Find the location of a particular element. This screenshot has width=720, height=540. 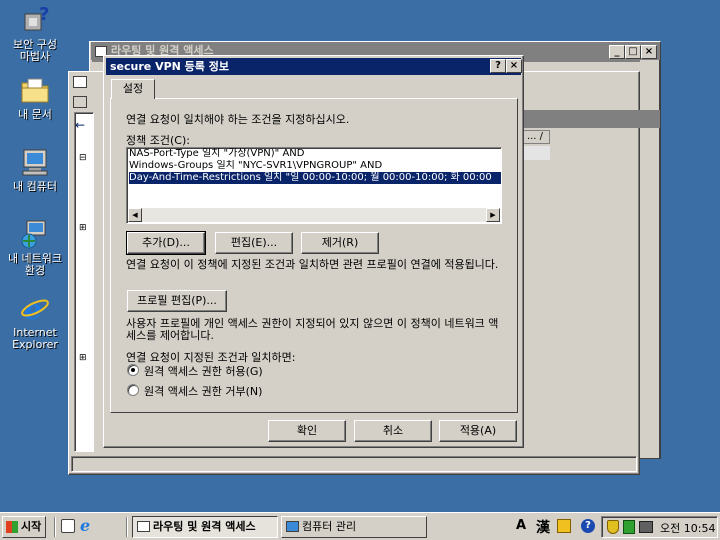

scroll-right-icon: ▶ is located at coordinates (493, 215).